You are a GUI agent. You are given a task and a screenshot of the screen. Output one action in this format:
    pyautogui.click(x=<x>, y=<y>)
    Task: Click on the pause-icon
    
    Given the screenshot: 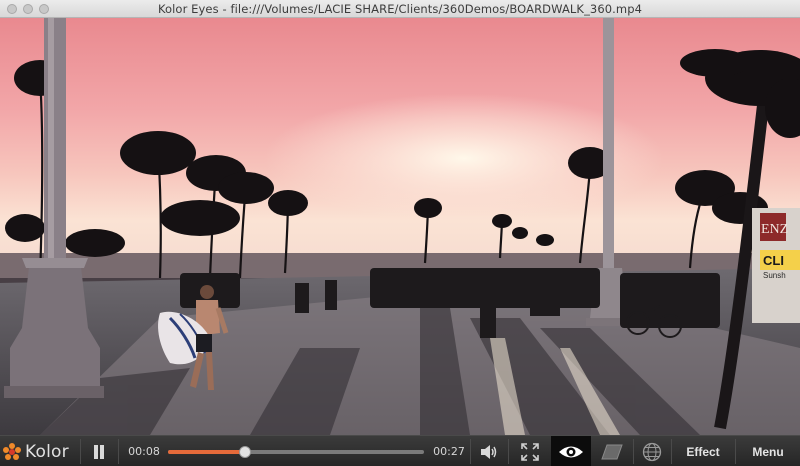 What is the action you would take?
    pyautogui.click(x=99, y=451)
    